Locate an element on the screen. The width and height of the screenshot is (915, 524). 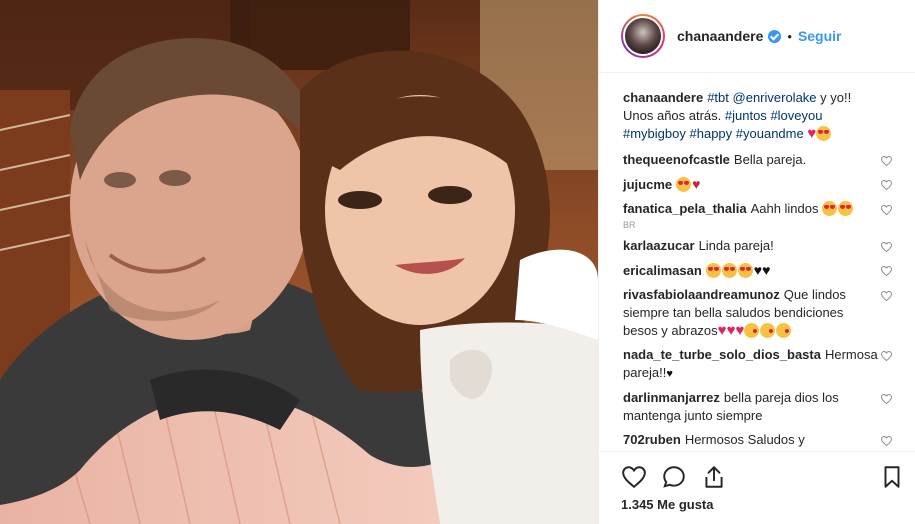
comment-text: Aahh lindos is located at coordinates (786, 208).